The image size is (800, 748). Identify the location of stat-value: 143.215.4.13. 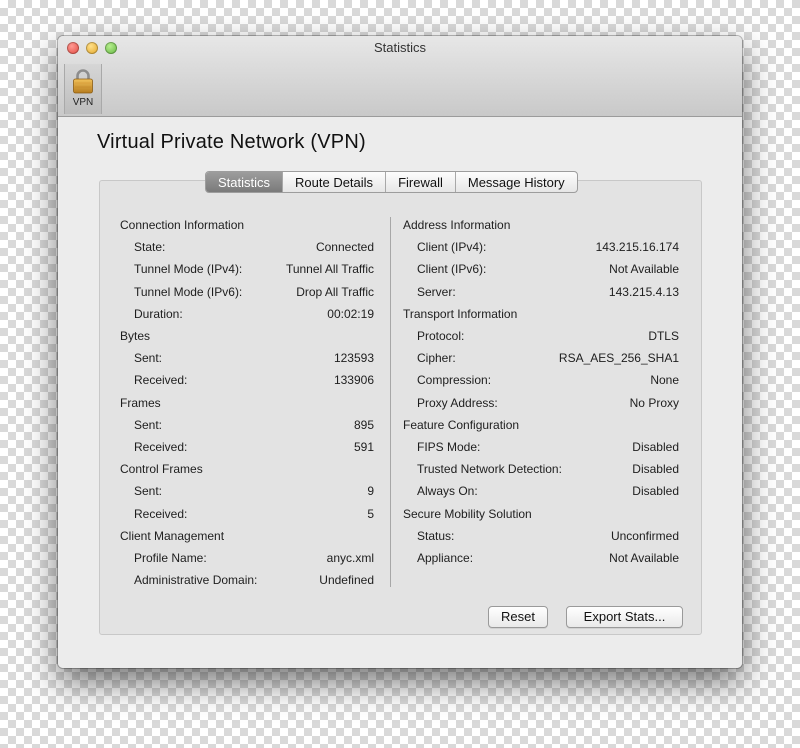
(643, 291).